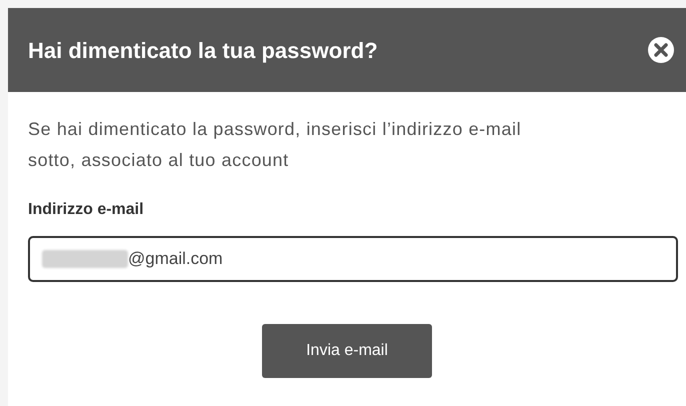  I want to click on field-value: @gmail.com, so click(175, 259).